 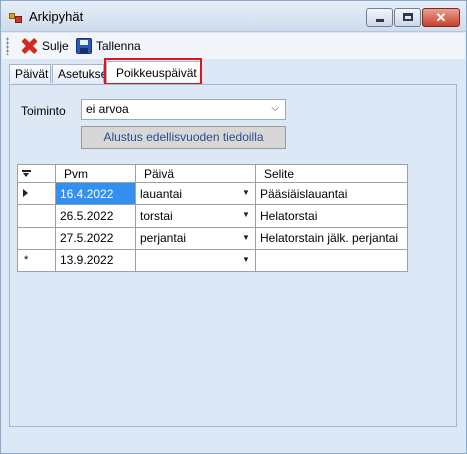 What do you see at coordinates (95, 216) in the screenshot?
I see `cell-pvm: 26.5.2022` at bounding box center [95, 216].